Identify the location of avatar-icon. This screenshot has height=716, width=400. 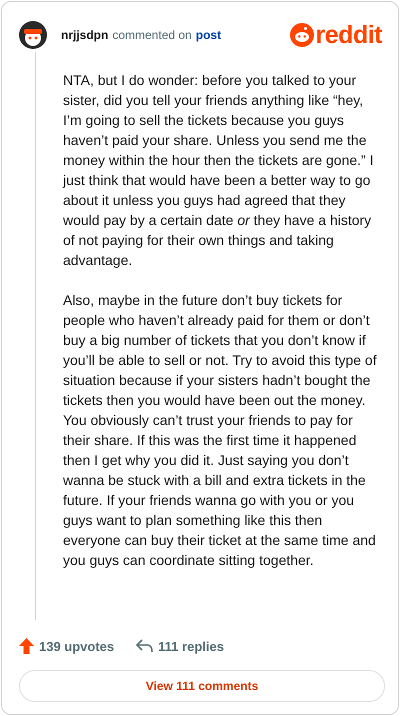
(33, 35).